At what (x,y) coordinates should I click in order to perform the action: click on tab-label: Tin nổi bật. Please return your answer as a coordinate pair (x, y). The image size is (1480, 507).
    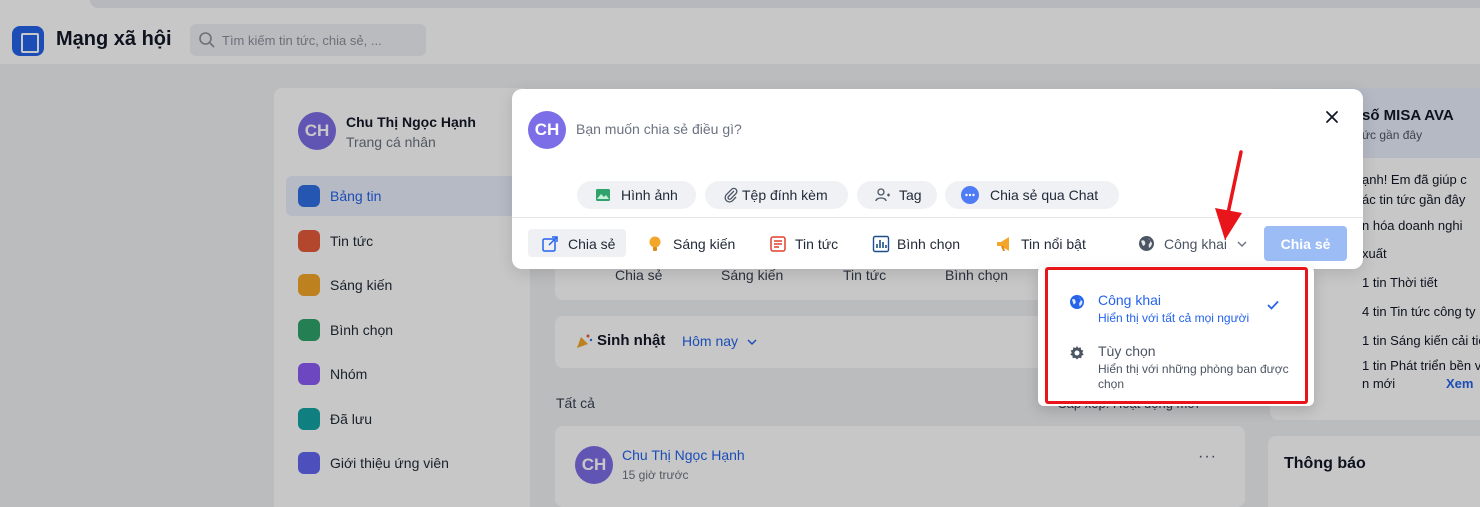
    Looking at the image, I should click on (1053, 244).